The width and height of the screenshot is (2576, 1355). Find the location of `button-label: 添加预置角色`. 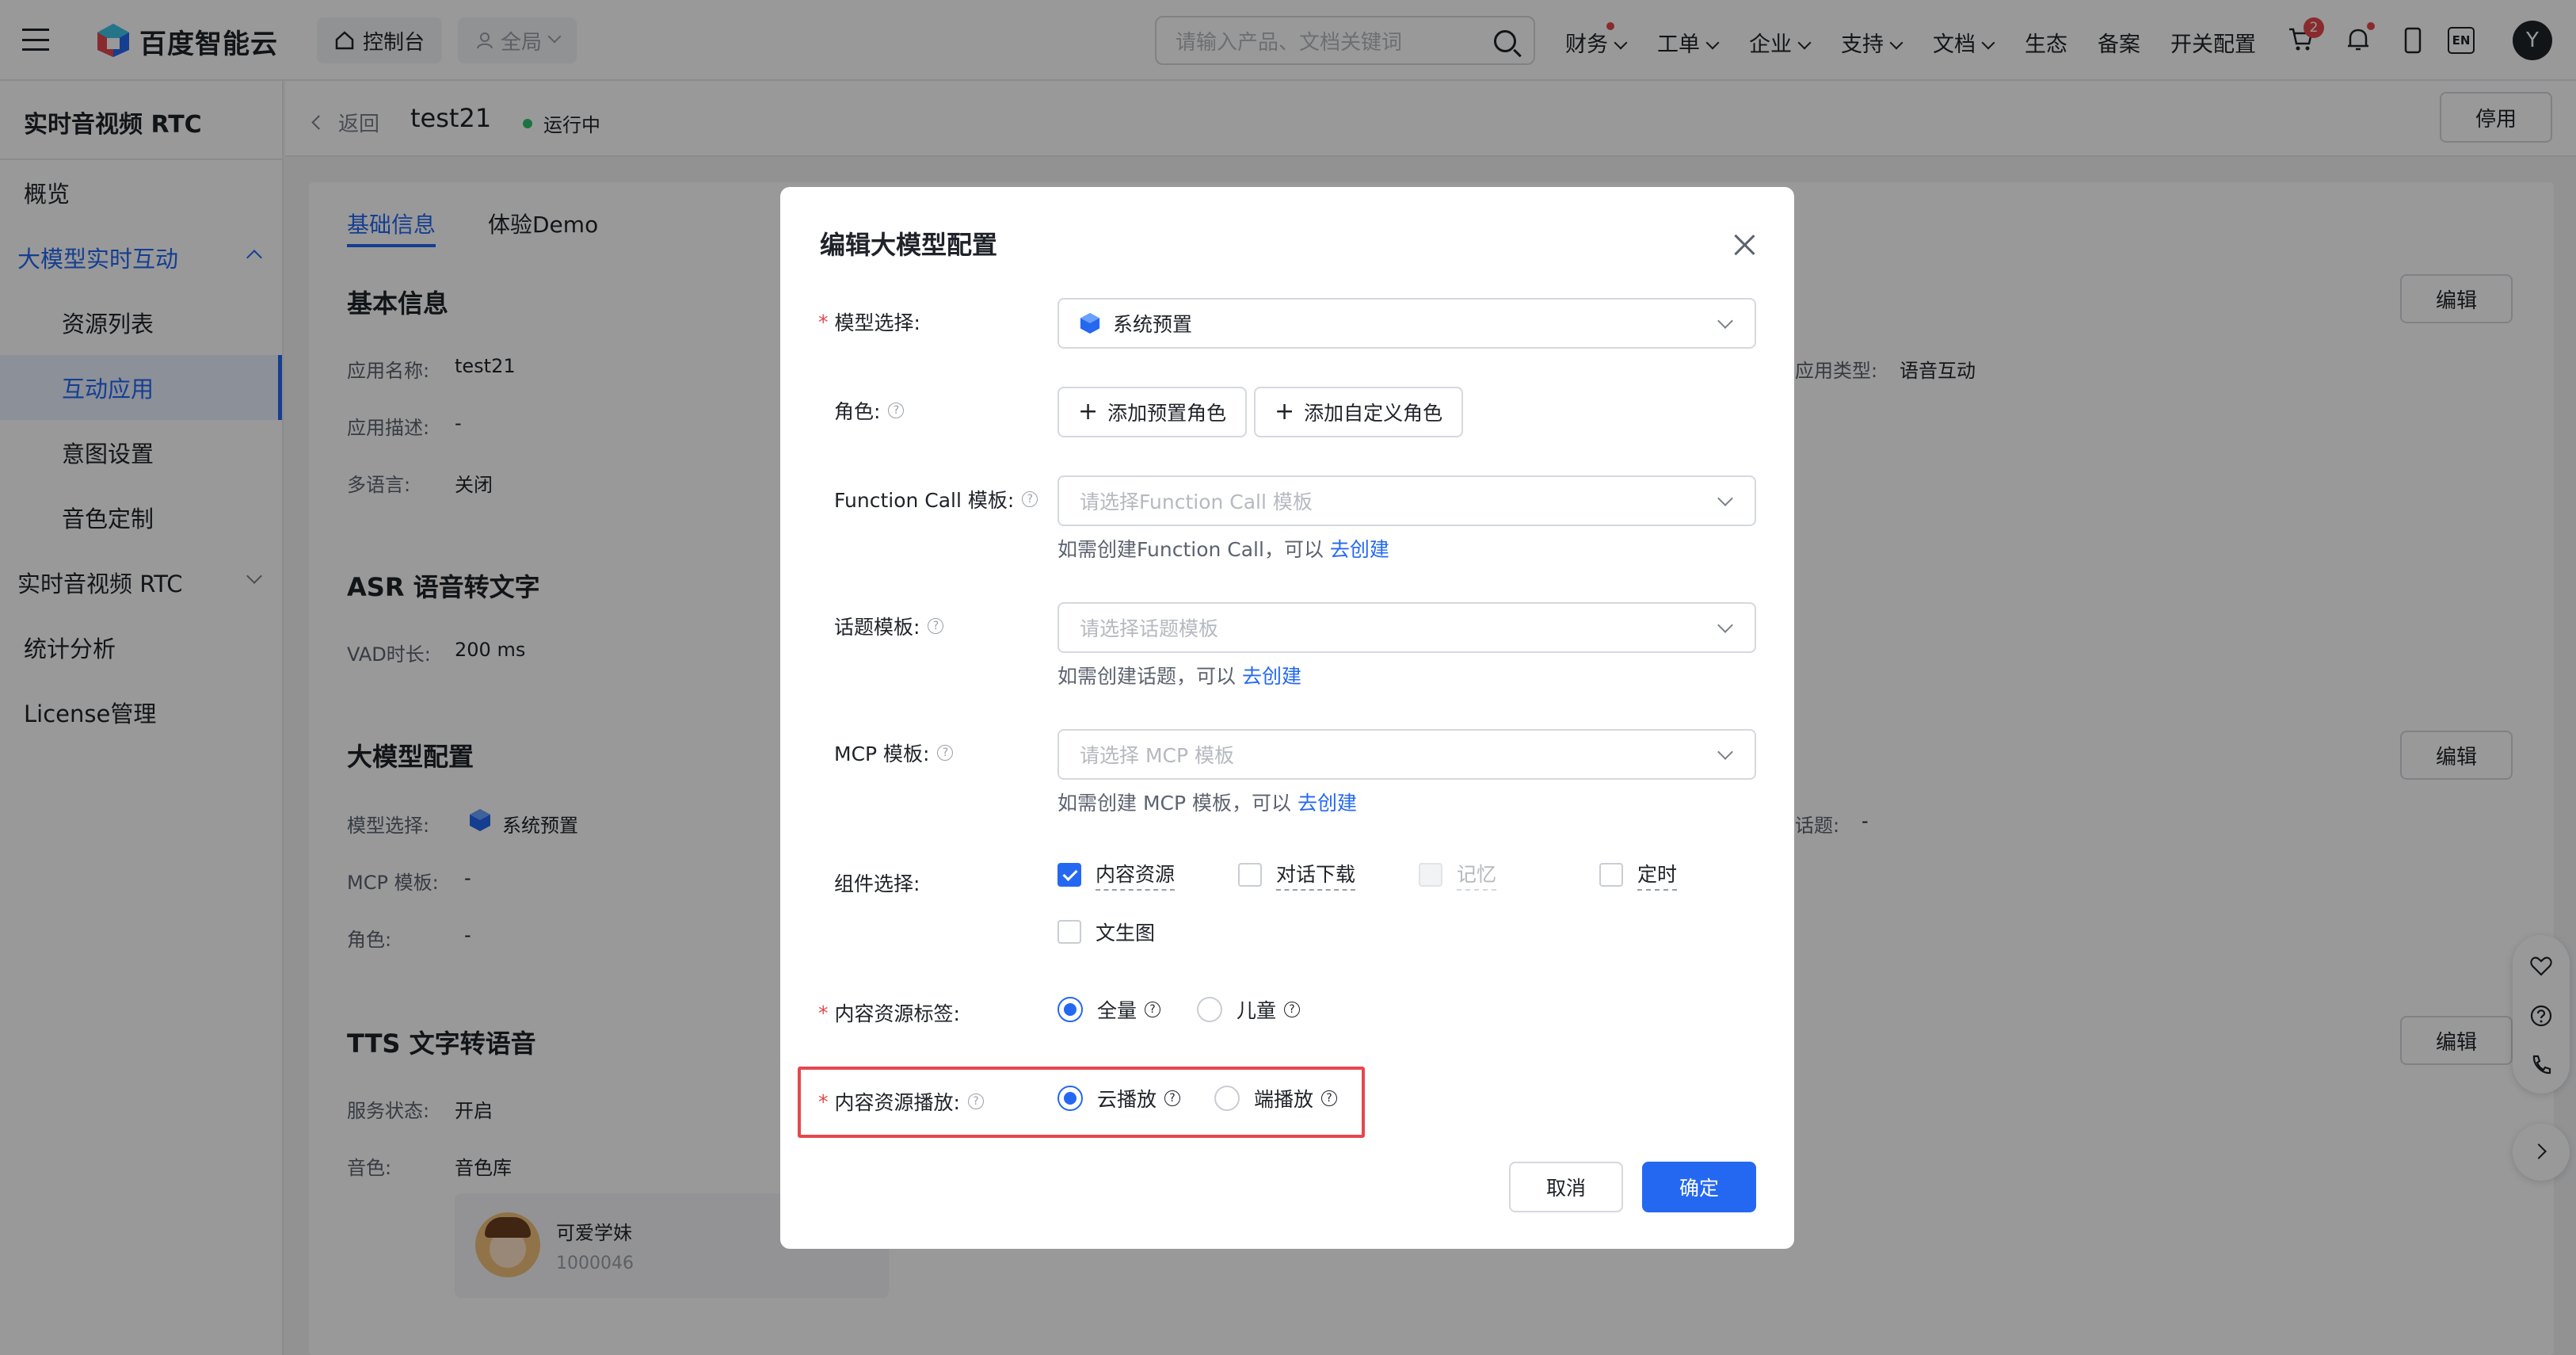

button-label: 添加预置角色 is located at coordinates (1167, 413).